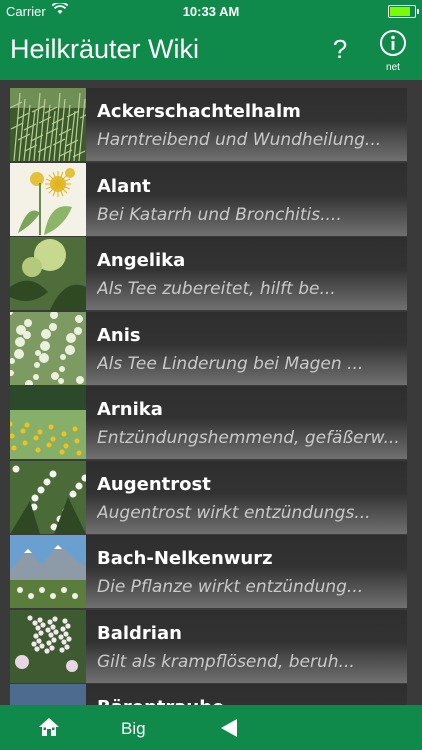  Describe the element at coordinates (199, 111) in the screenshot. I see `herb-name: Ackerschachtelhalm` at that location.